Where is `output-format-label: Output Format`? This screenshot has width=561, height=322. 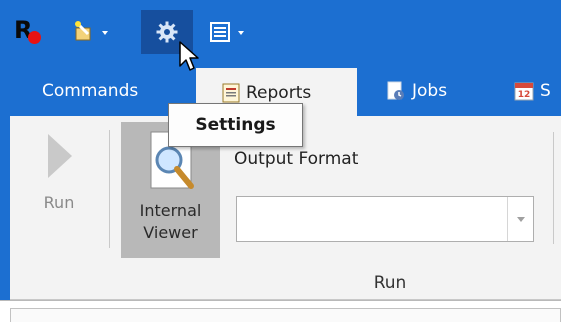 output-format-label: Output Format is located at coordinates (296, 159).